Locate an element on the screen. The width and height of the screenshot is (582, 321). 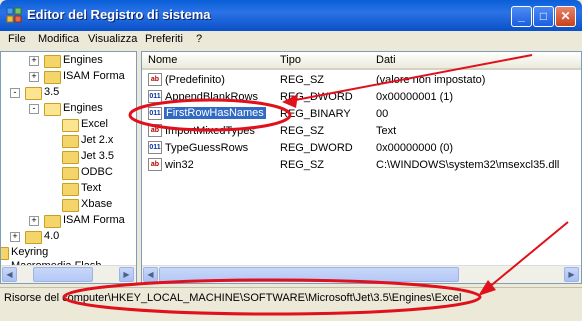
value-name: TypeGuessRows is located at coordinates (207, 148).